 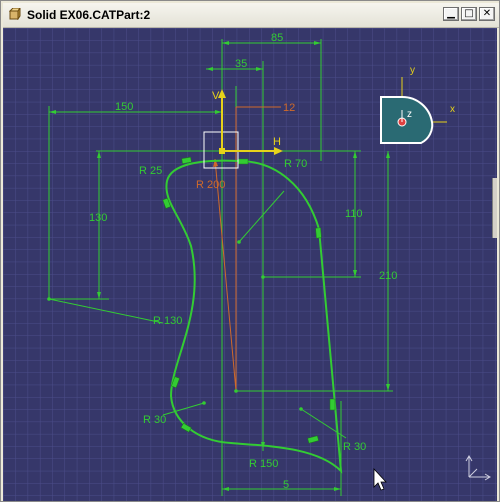 What do you see at coordinates (452, 109) in the screenshot?
I see `compass-x-label: x` at bounding box center [452, 109].